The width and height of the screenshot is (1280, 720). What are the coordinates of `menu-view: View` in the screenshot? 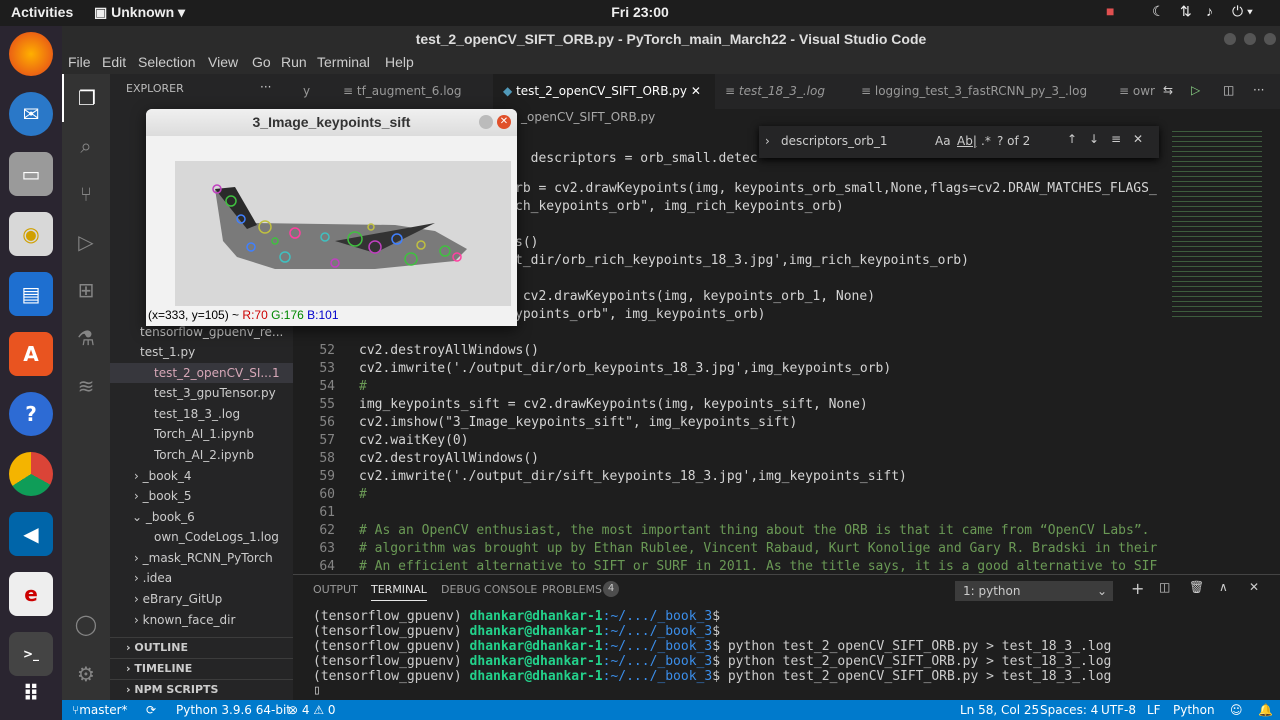 It's located at (223, 62).